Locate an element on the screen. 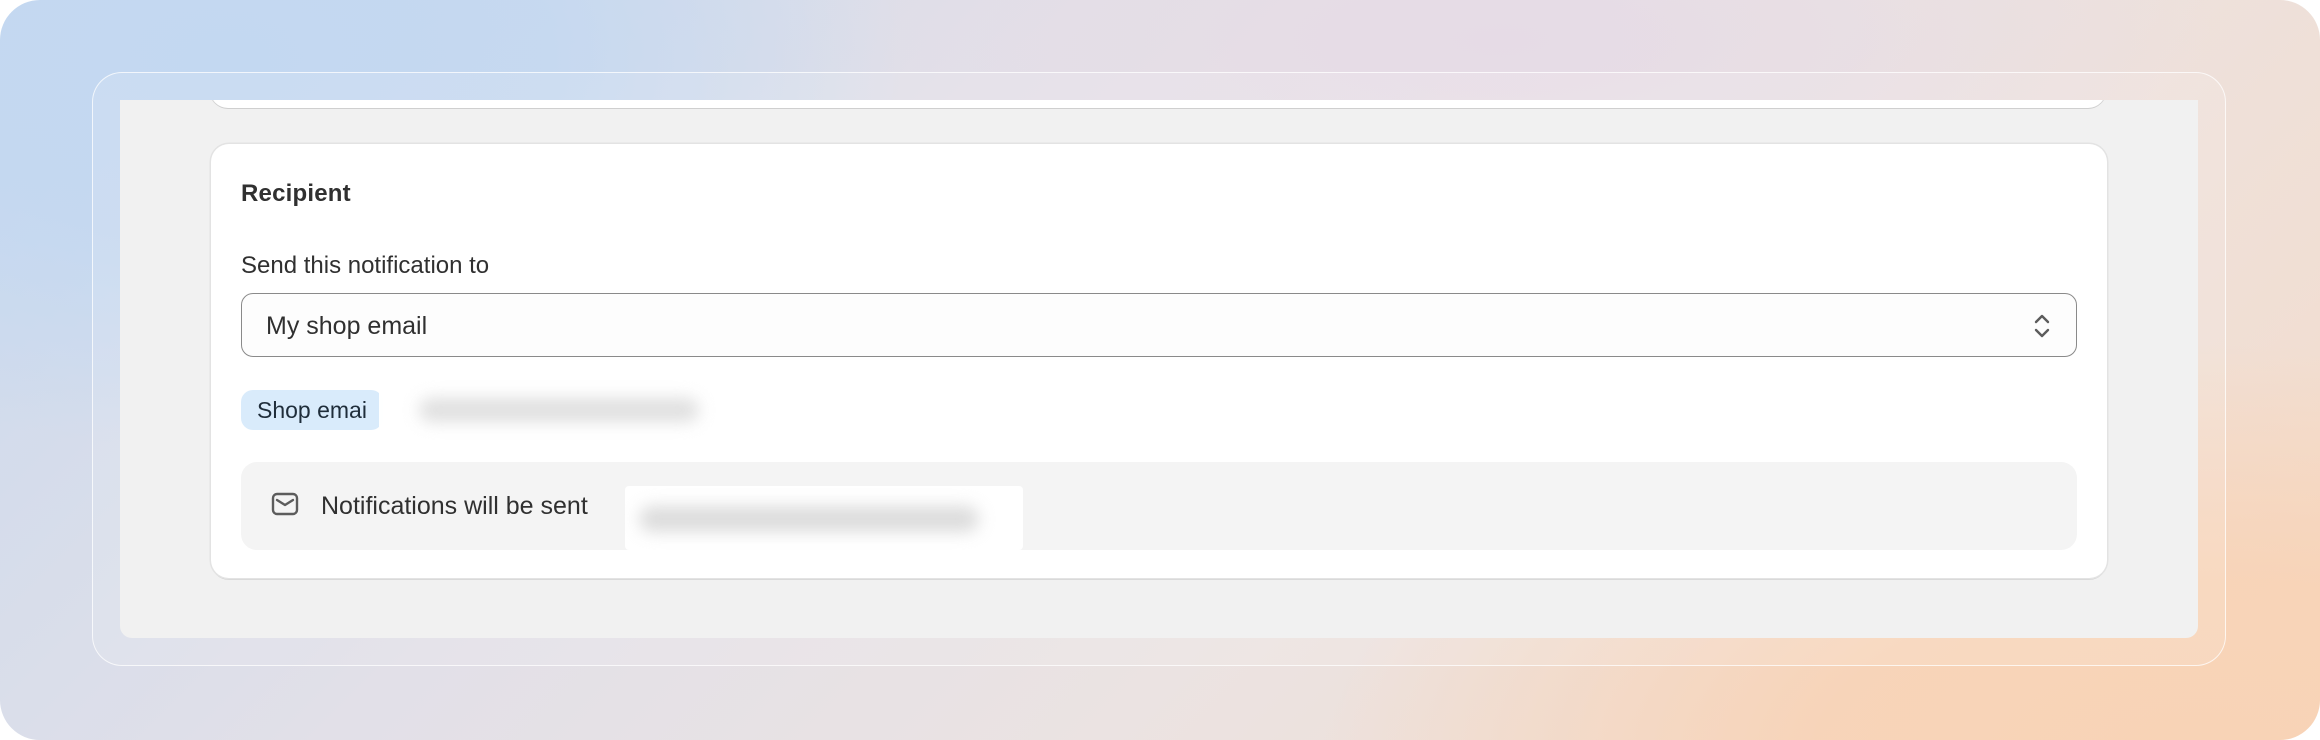 This screenshot has width=2320, height=740. recipient-select: My shop email is located at coordinates (1159, 325).